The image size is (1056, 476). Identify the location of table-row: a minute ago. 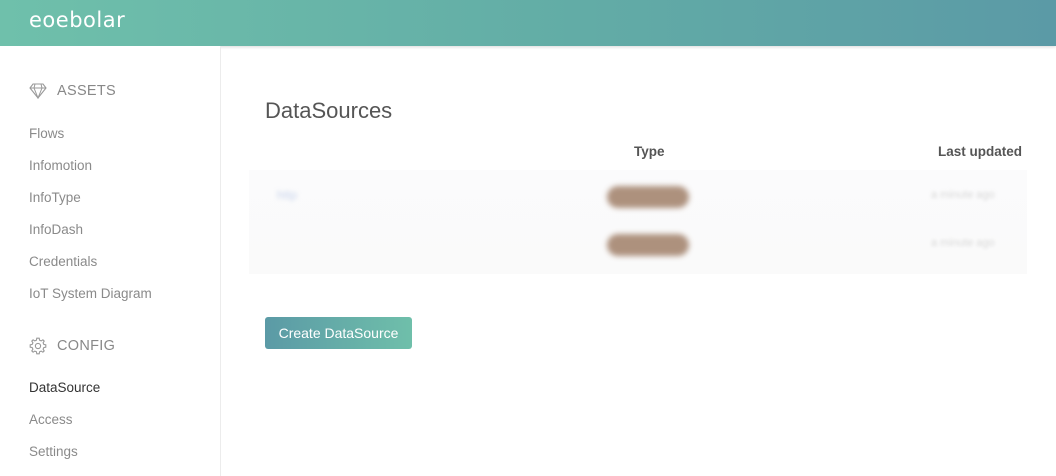
(638, 246).